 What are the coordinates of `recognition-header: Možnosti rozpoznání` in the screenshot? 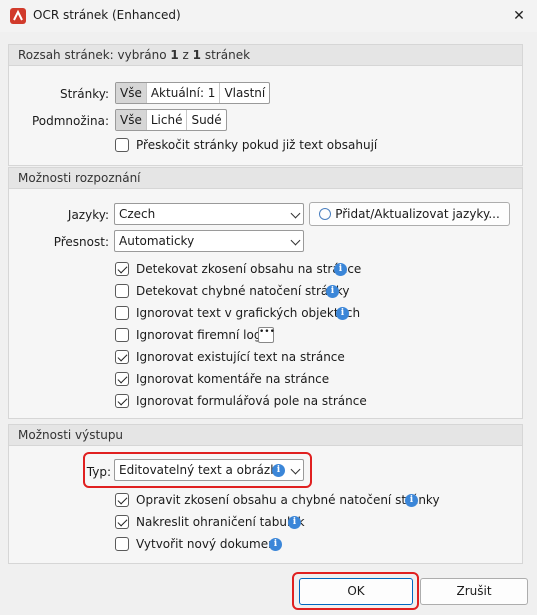 It's located at (265, 178).